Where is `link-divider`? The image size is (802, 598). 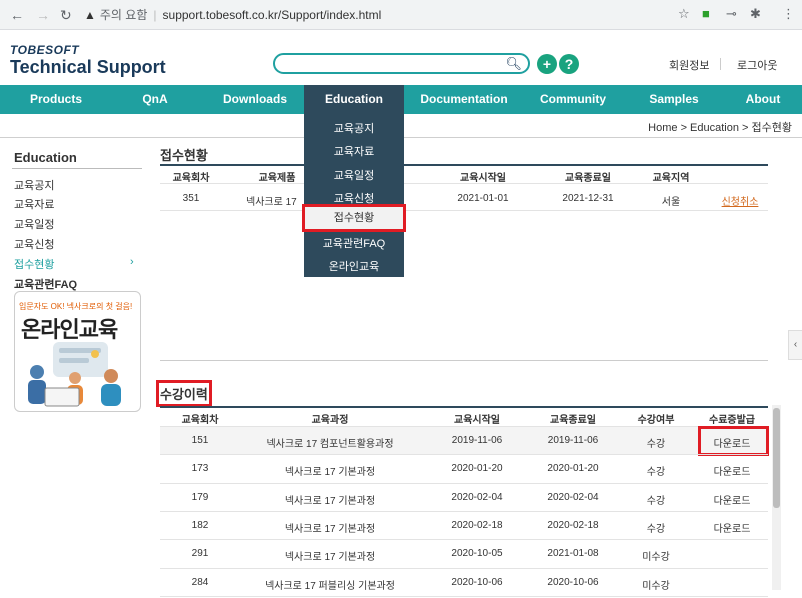 link-divider is located at coordinates (720, 64).